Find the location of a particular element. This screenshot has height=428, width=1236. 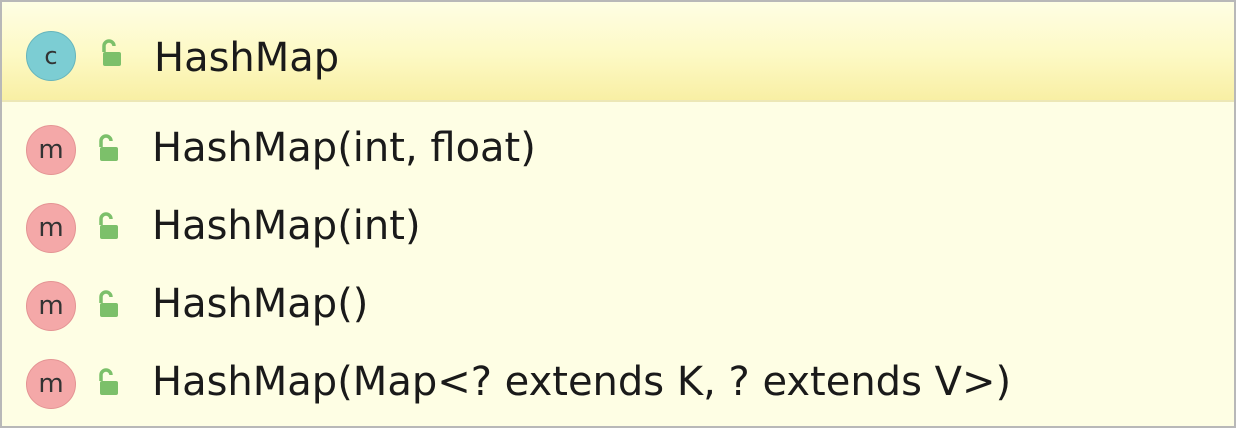

class-badge-letter: c is located at coordinates (51, 56).